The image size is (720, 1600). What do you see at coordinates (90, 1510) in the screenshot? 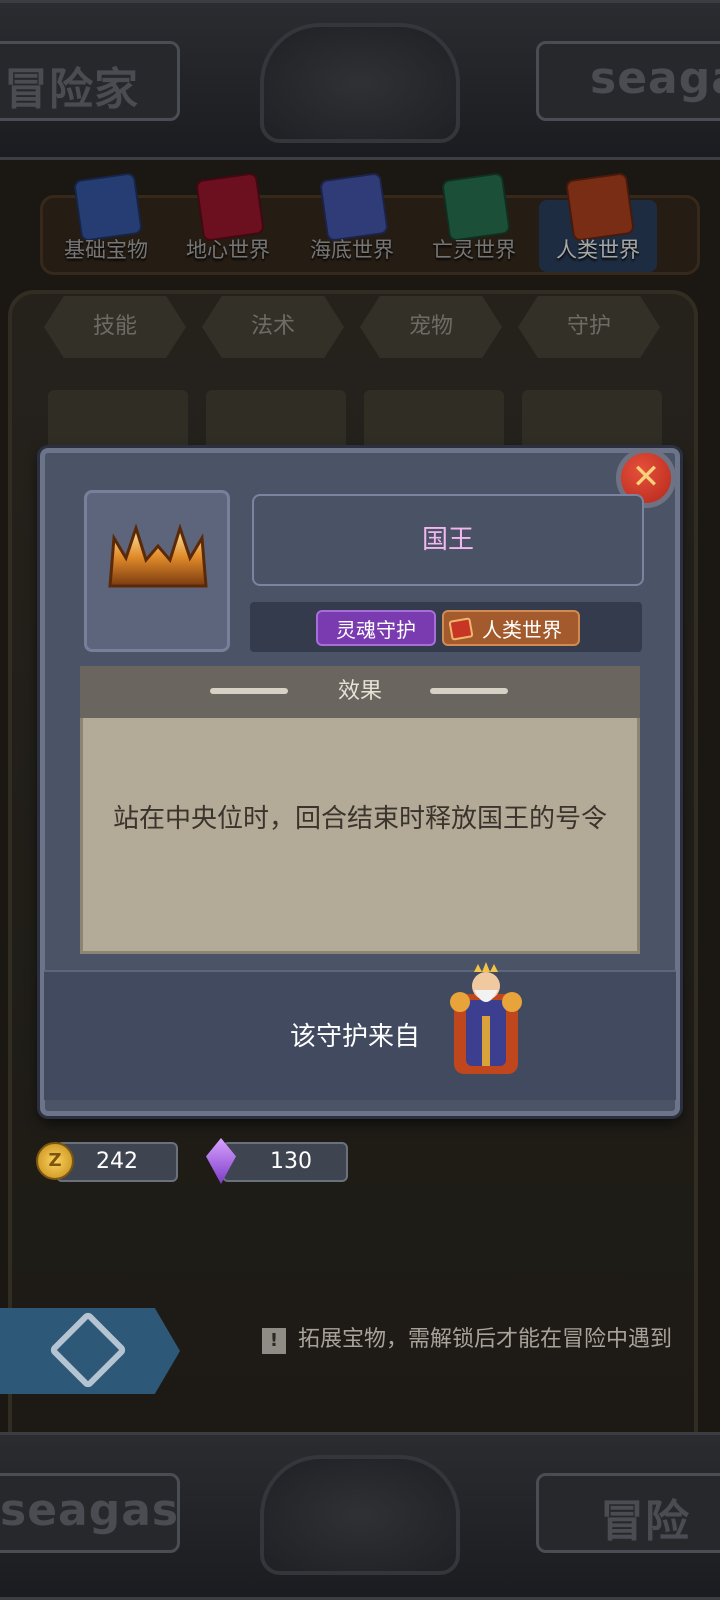
I see `banner-title-left: seagas` at bounding box center [90, 1510].